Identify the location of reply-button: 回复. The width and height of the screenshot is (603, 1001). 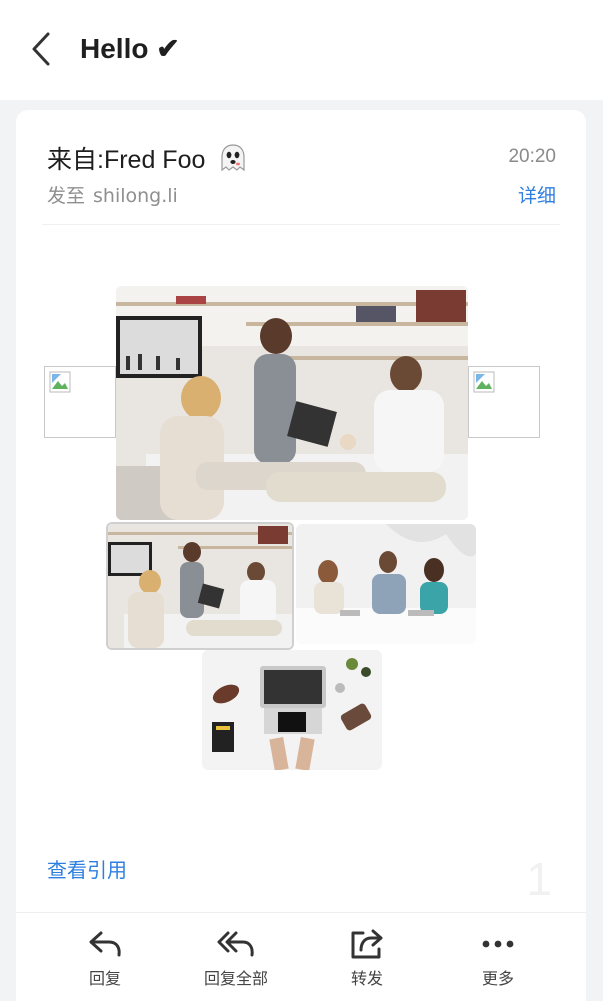
(105, 957).